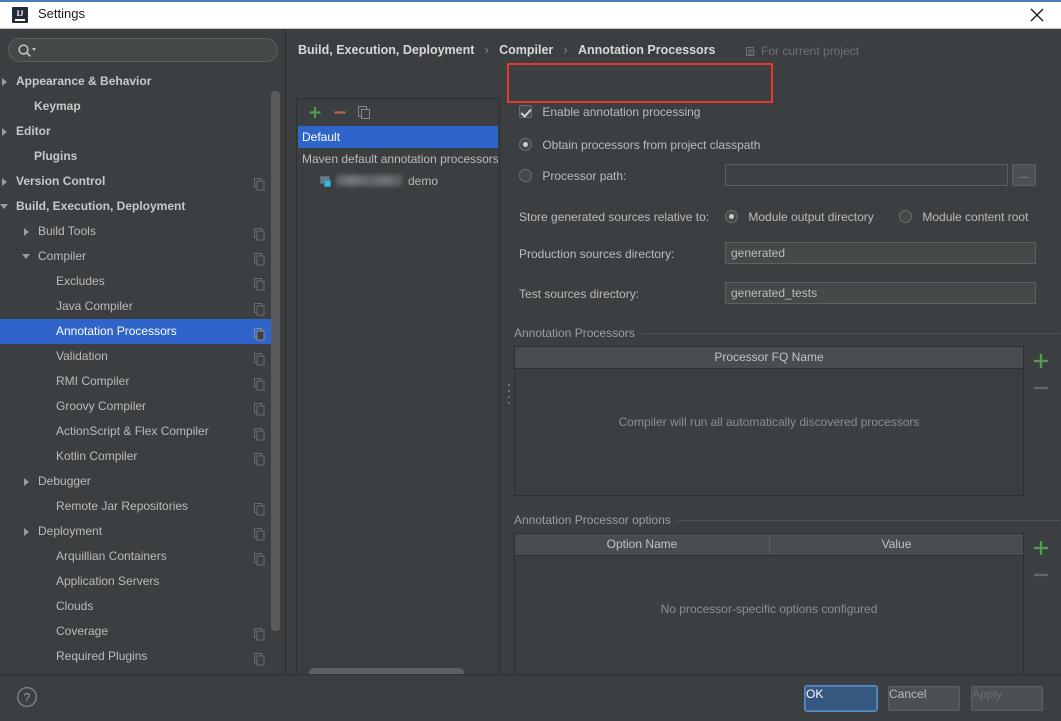 The width and height of the screenshot is (1061, 721). What do you see at coordinates (924, 698) in the screenshot?
I see `cancel-button: Cancel` at bounding box center [924, 698].